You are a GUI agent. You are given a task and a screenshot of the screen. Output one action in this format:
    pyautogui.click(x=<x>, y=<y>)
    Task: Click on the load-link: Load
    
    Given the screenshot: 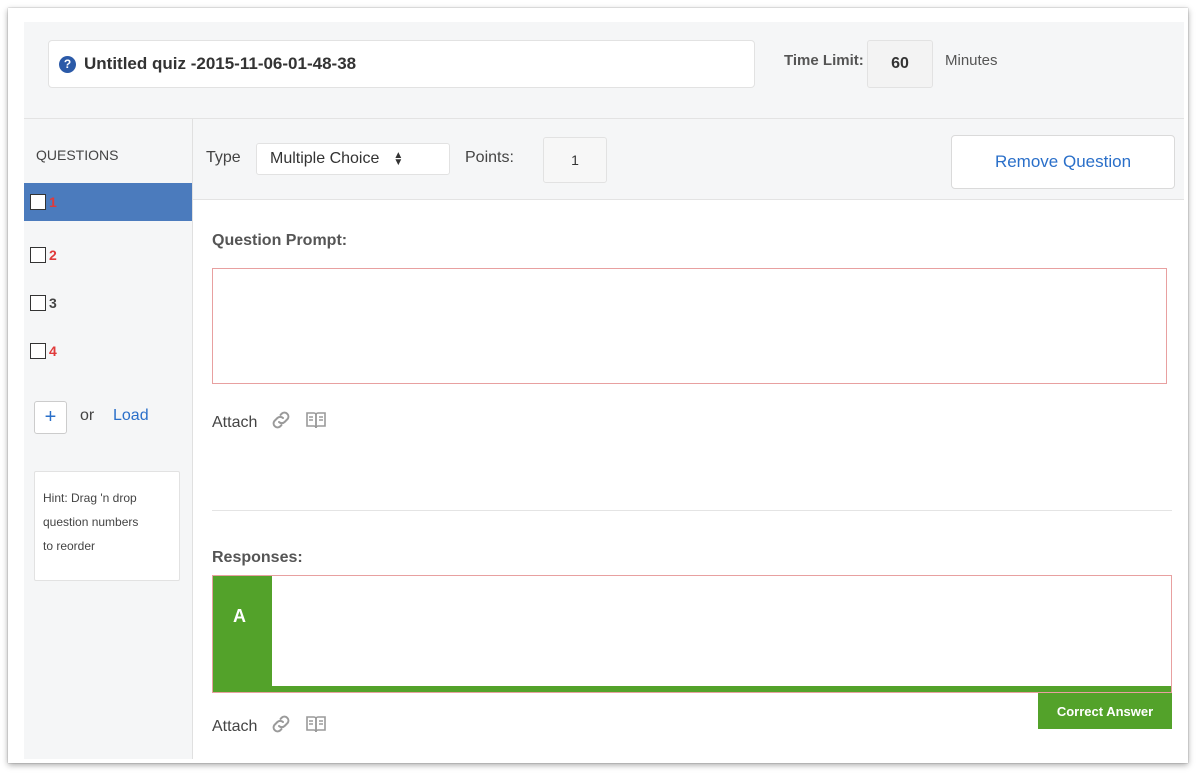 What is the action you would take?
    pyautogui.click(x=131, y=416)
    